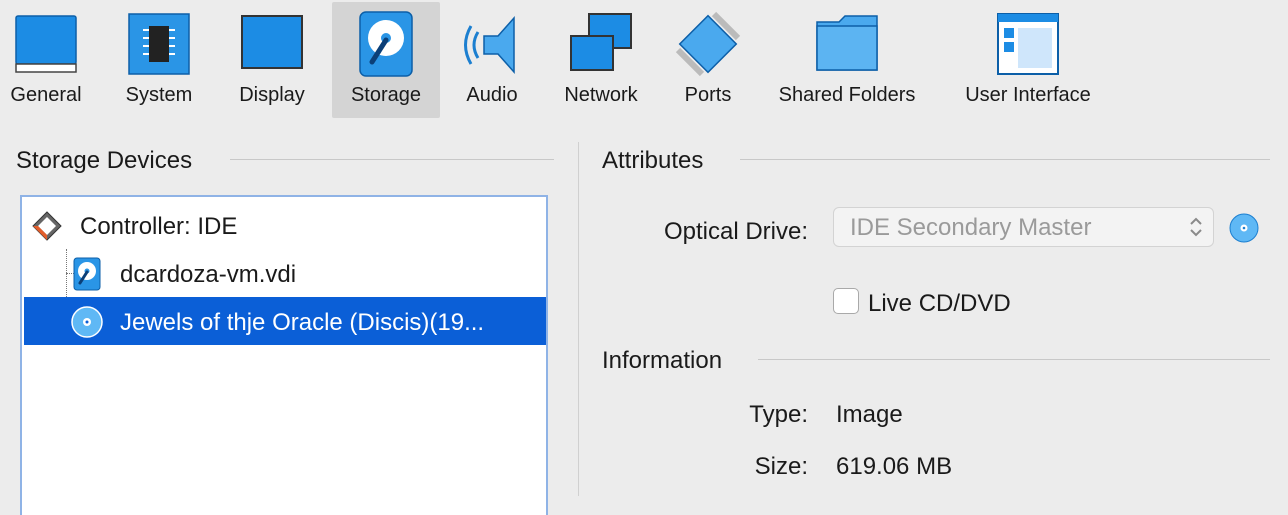  Describe the element at coordinates (46, 95) in the screenshot. I see `tab-label: General` at that location.